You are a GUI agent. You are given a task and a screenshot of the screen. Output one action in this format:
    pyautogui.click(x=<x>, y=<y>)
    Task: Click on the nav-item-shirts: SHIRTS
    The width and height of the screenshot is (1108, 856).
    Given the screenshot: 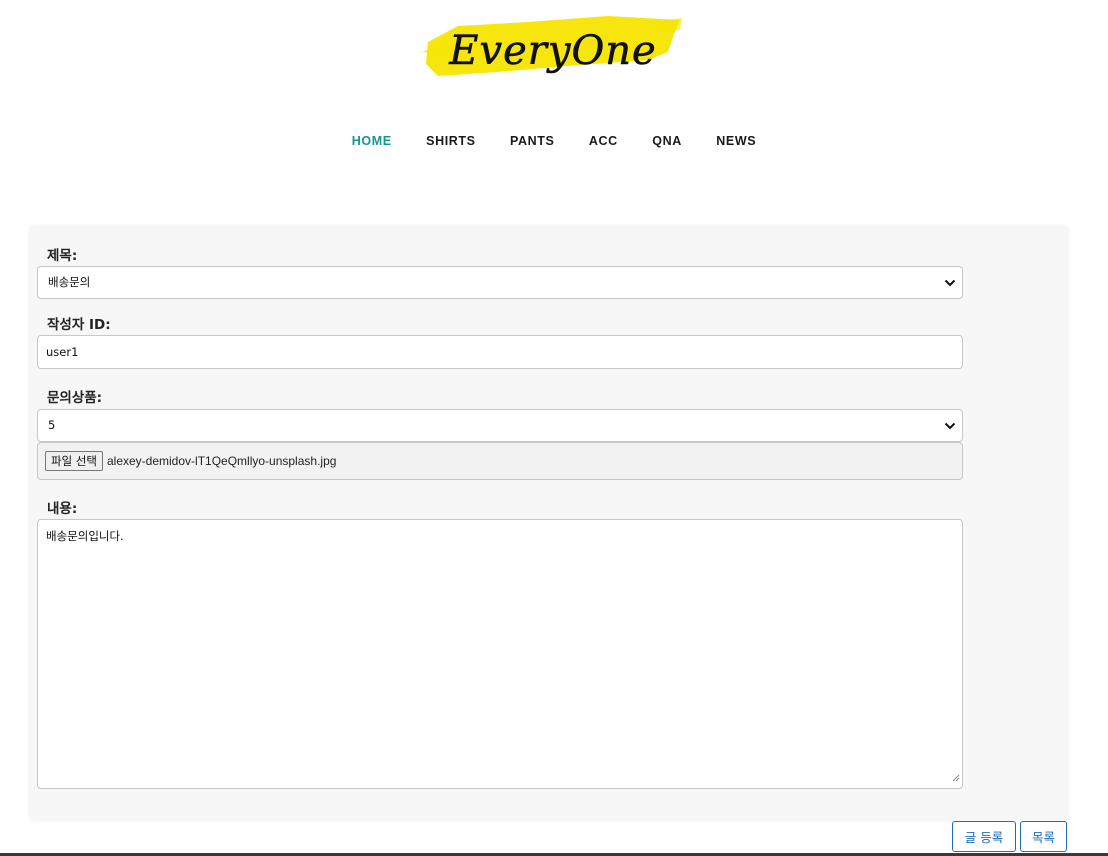 What is the action you would take?
    pyautogui.click(x=450, y=141)
    